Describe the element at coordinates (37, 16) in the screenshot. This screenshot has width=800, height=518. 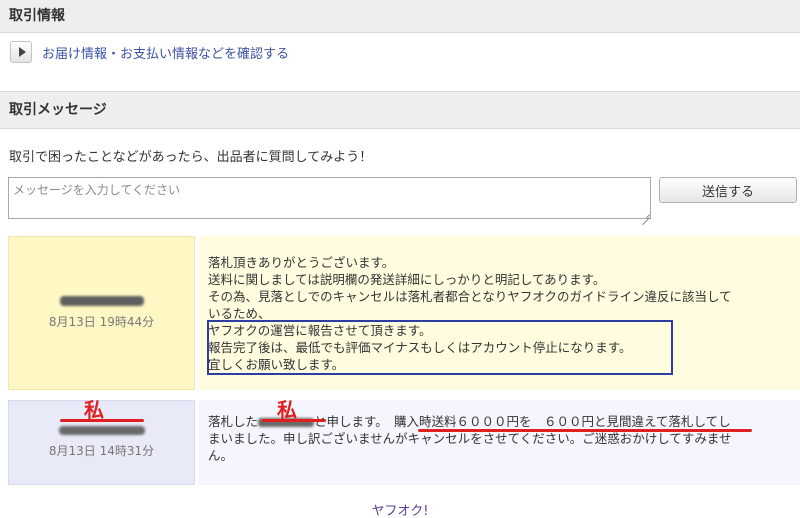
I see `trade-info-title: 取引情報` at that location.